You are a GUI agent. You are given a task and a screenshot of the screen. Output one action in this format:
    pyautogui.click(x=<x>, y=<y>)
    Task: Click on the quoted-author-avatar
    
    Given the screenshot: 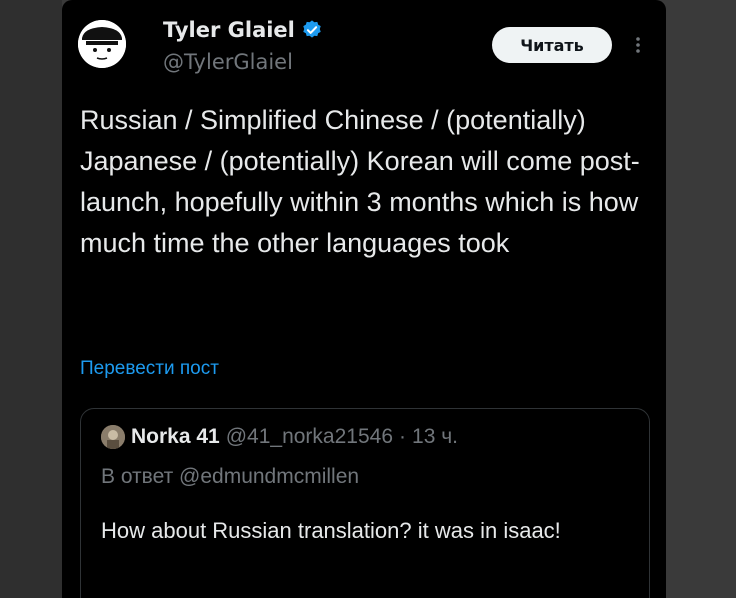 What is the action you would take?
    pyautogui.click(x=113, y=437)
    